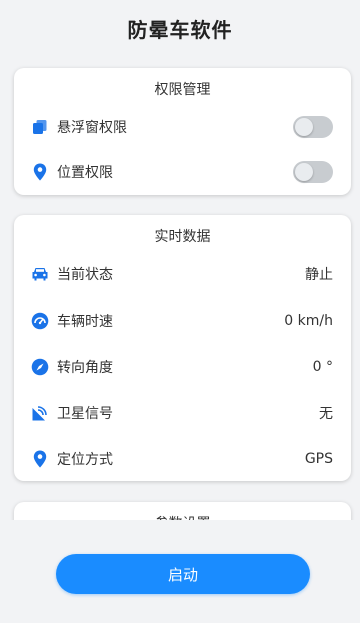 This screenshot has width=360, height=623. I want to click on overlay-permission-label: 悬浮窗权限, so click(92, 128).